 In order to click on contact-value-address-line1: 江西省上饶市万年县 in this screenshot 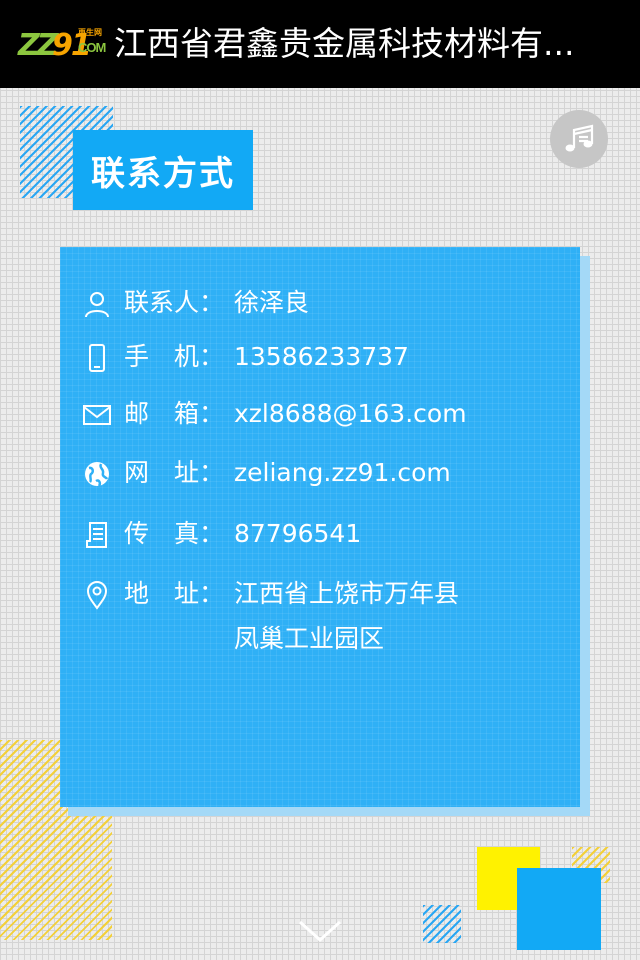, I will do `click(347, 593)`.